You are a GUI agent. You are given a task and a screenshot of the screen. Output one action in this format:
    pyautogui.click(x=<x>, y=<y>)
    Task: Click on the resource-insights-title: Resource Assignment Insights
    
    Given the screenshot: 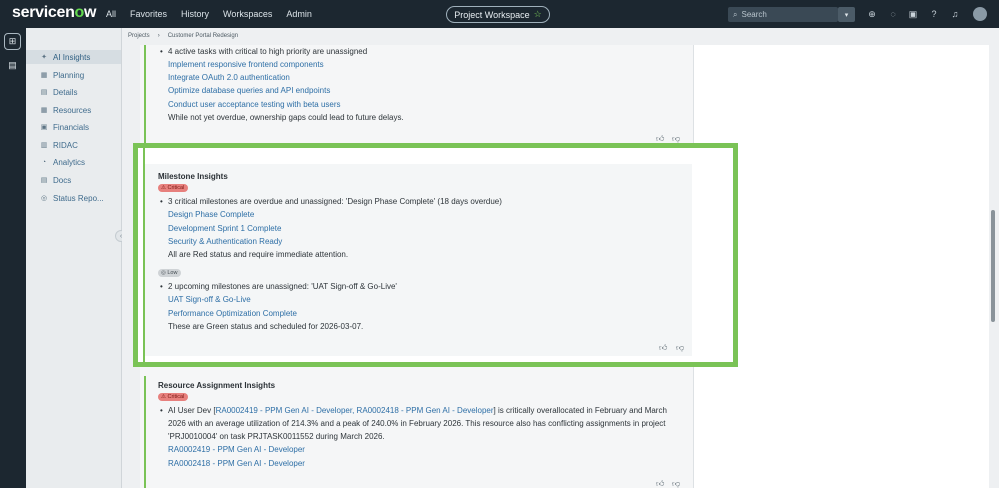 What is the action you would take?
    pyautogui.click(x=217, y=385)
    